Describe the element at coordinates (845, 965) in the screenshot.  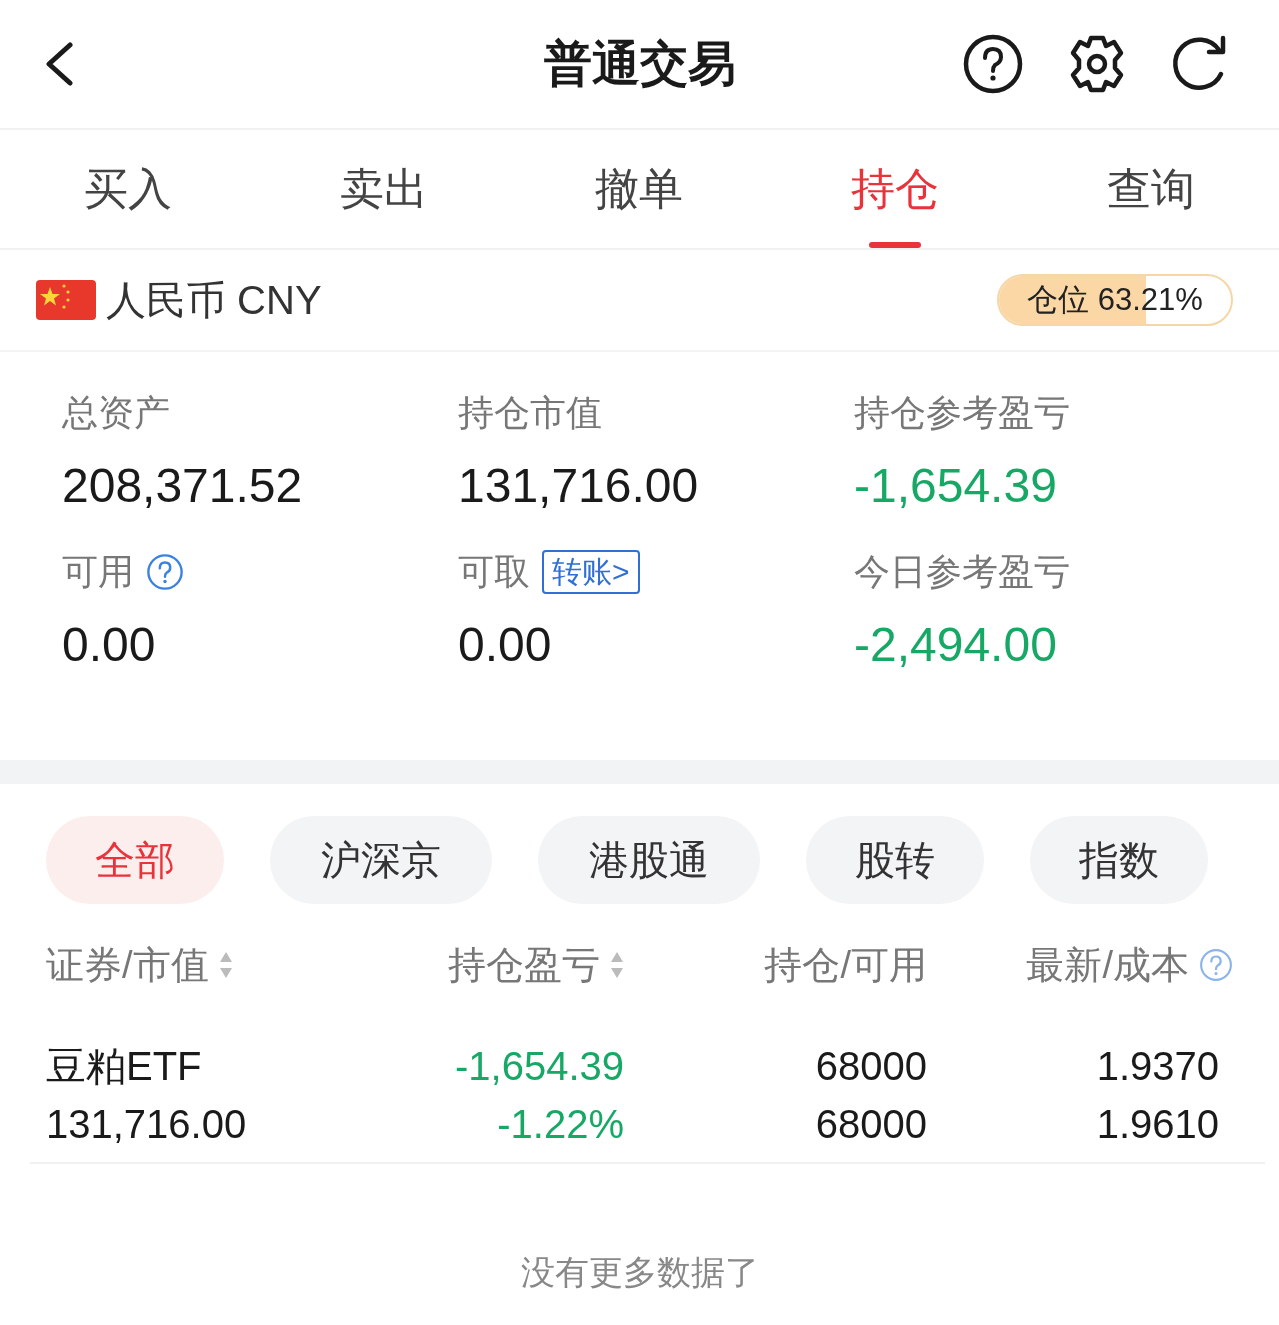
I see `column-header: 持仓/可用` at that location.